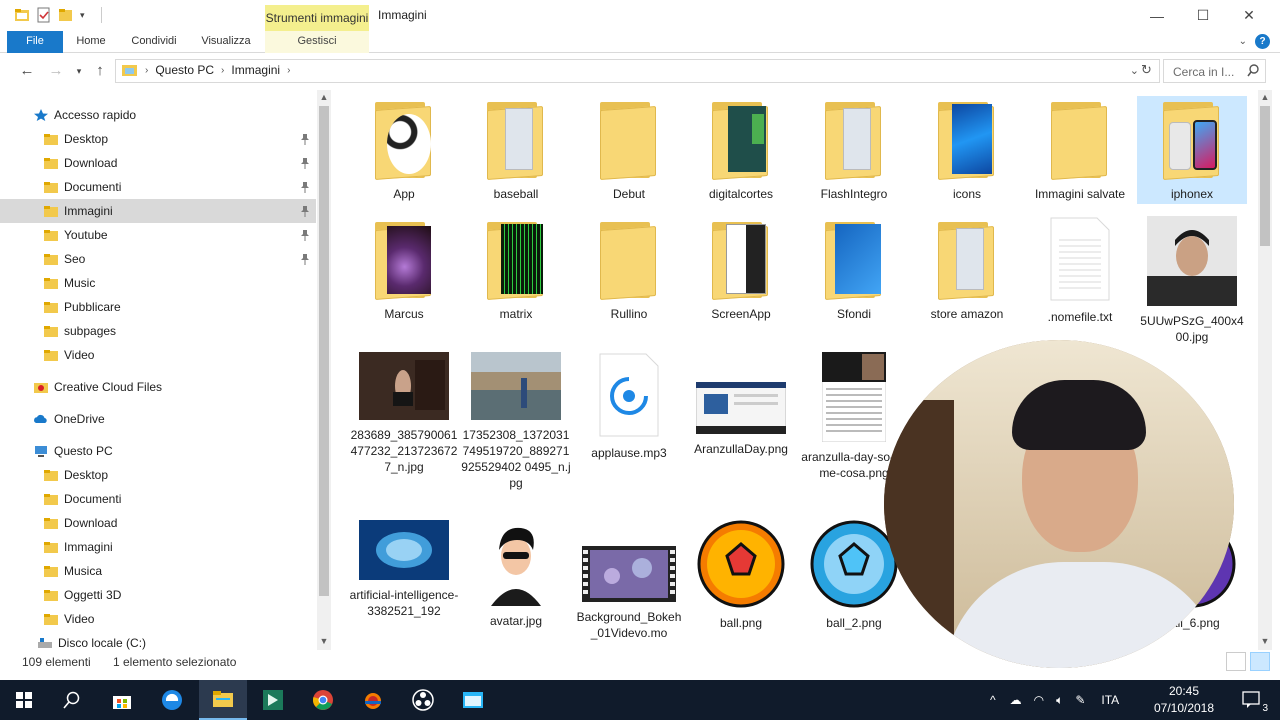 The width and height of the screenshot is (1280, 720). What do you see at coordinates (158, 331) in the screenshot?
I see `sidebar-item: subpages` at bounding box center [158, 331].